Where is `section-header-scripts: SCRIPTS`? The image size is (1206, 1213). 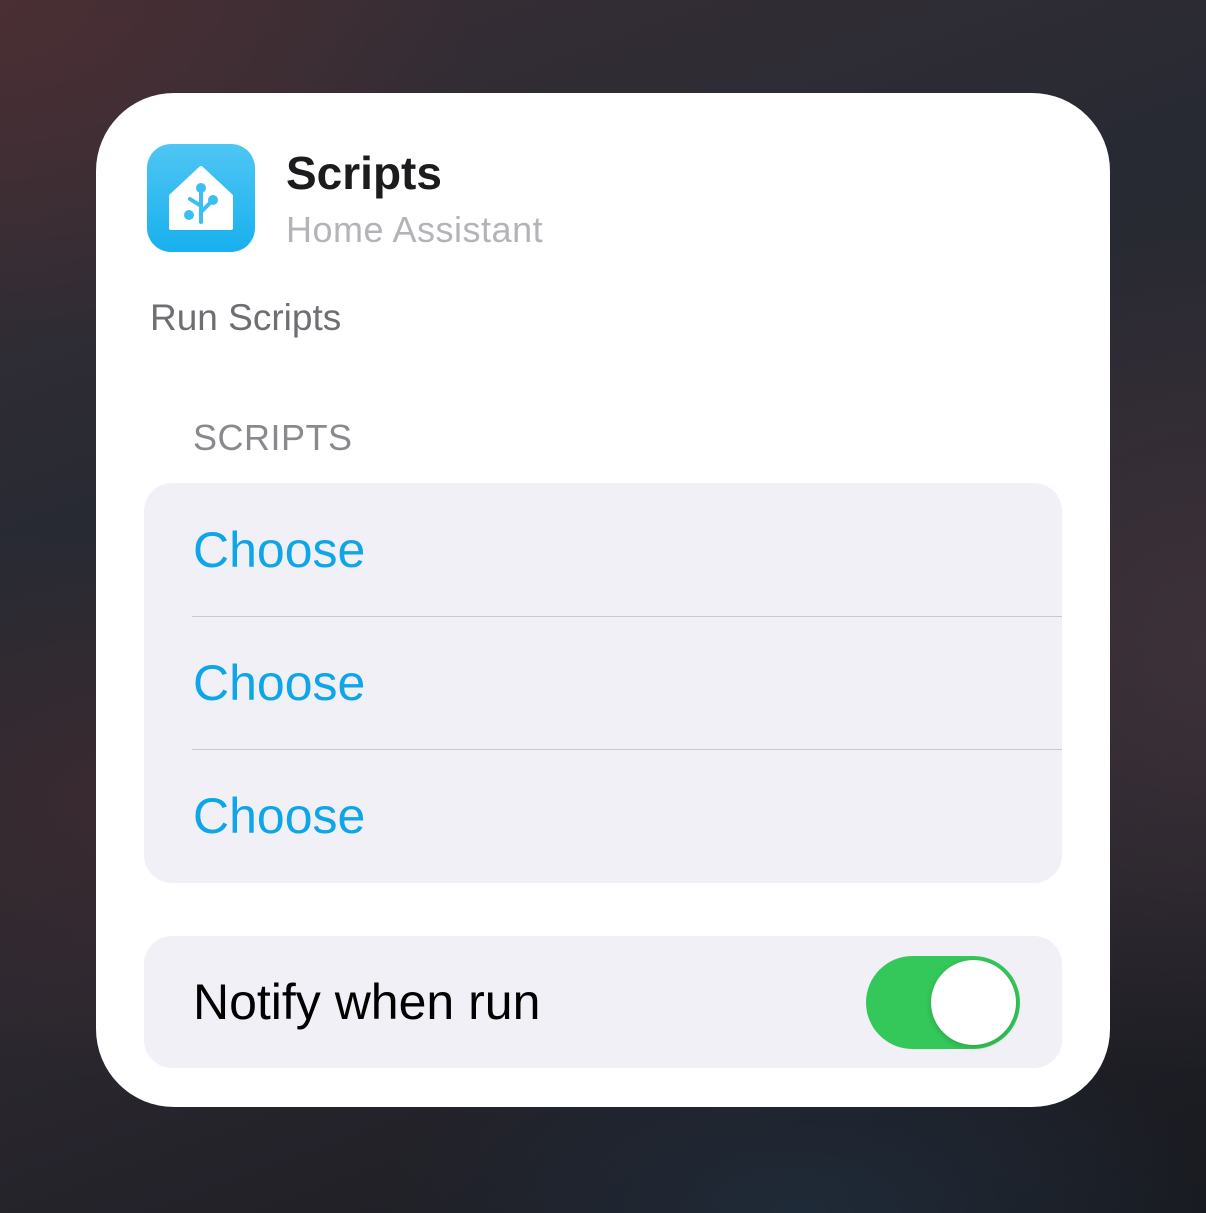
section-header-scripts: SCRIPTS is located at coordinates (273, 437).